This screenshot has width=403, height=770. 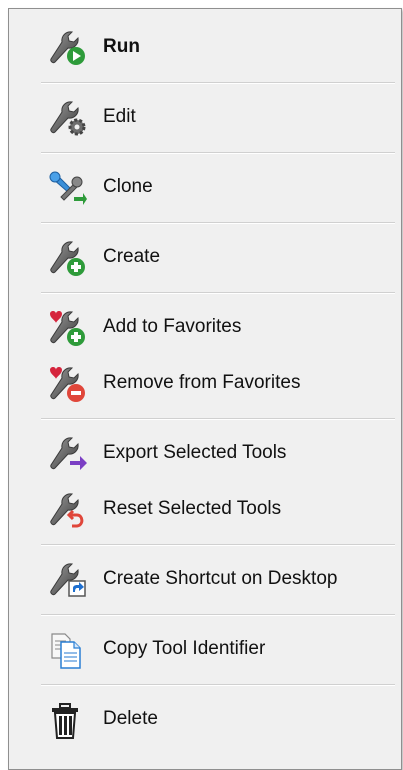 What do you see at coordinates (205, 117) in the screenshot?
I see `menu-item-edit: Edit` at bounding box center [205, 117].